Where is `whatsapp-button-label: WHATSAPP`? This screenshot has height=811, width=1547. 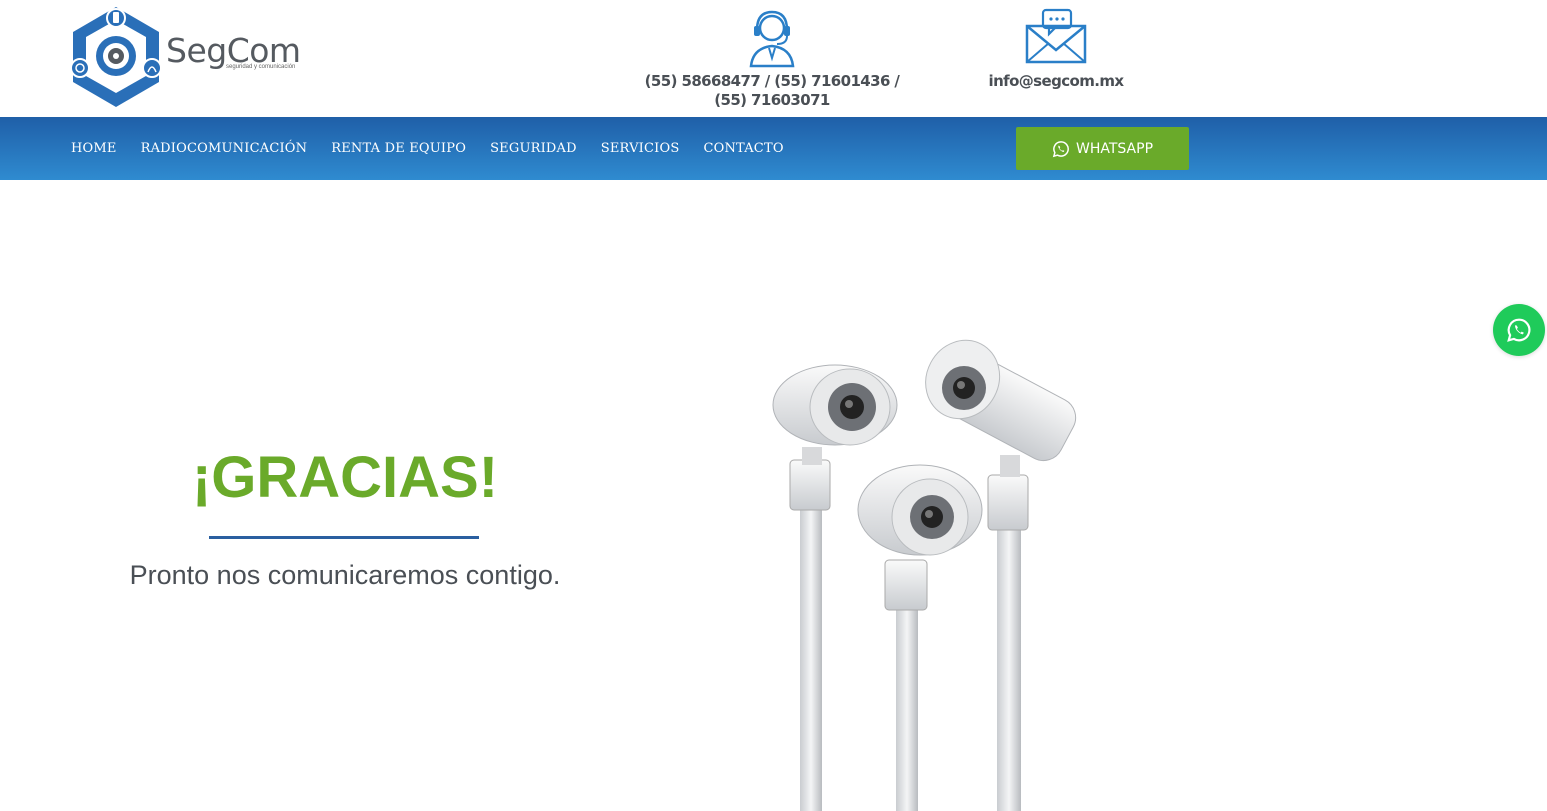 whatsapp-button-label: WHATSAPP is located at coordinates (1114, 148).